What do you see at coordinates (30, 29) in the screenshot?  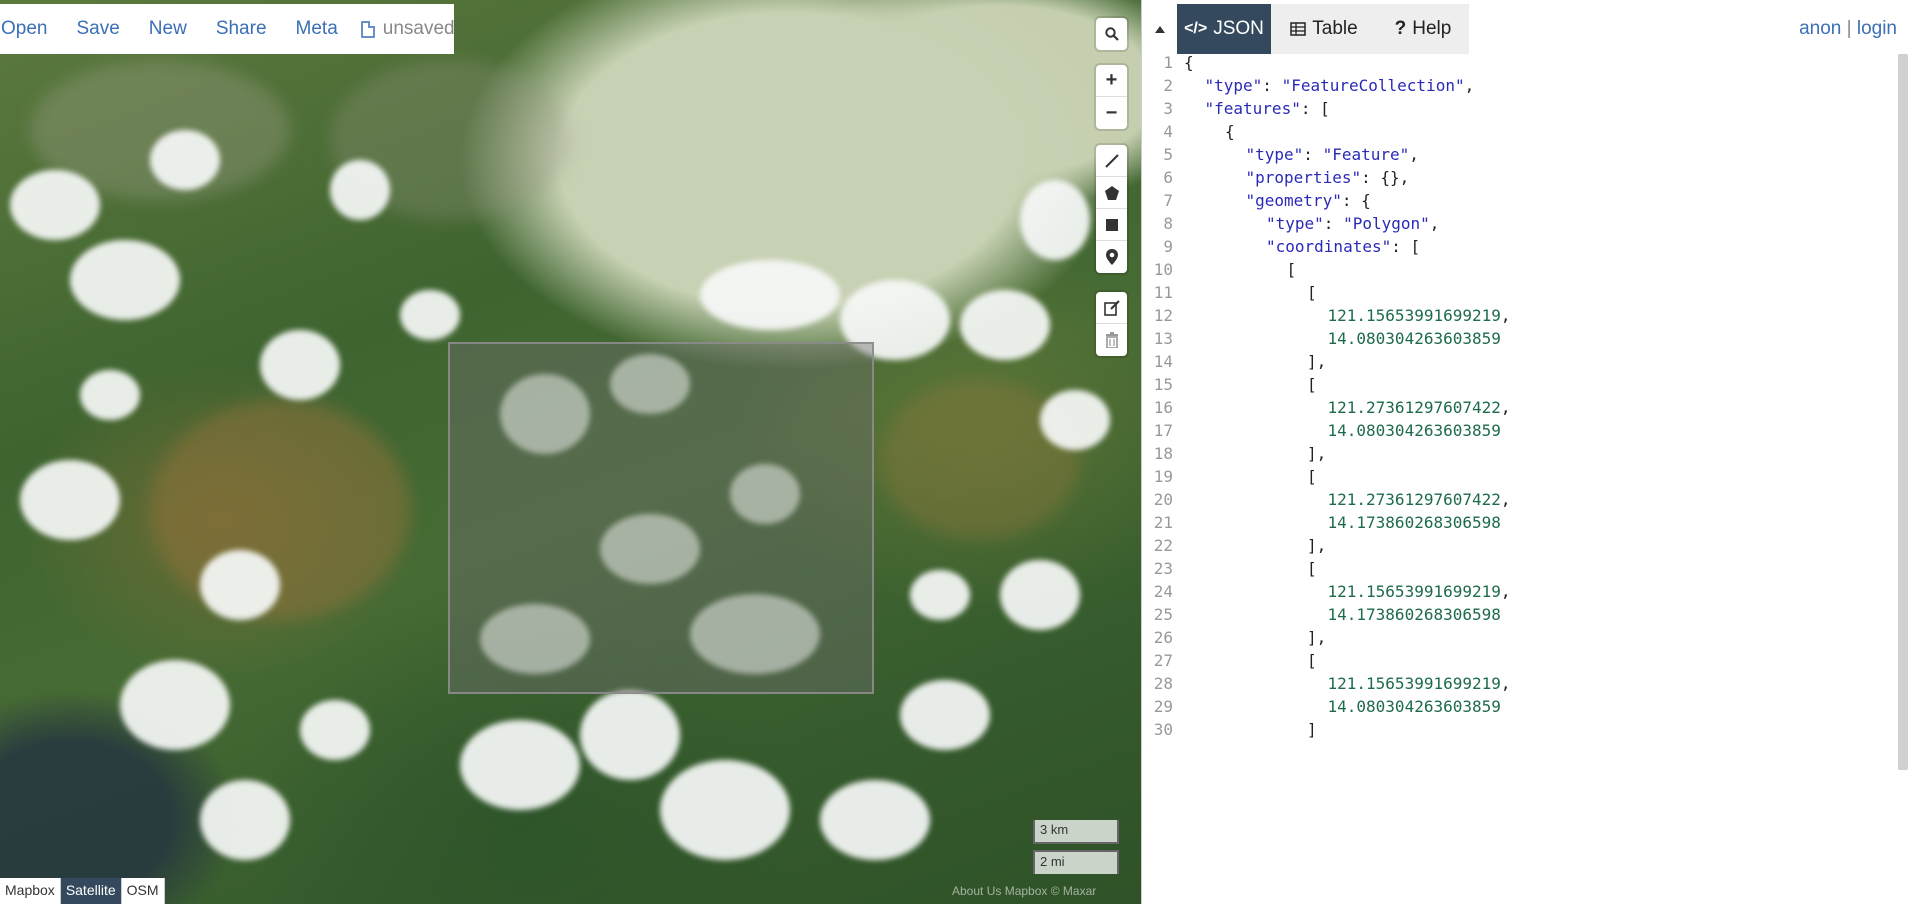 I see `menu-open: Open` at bounding box center [30, 29].